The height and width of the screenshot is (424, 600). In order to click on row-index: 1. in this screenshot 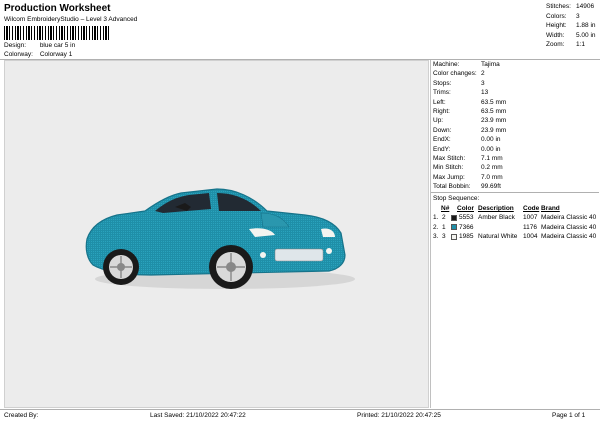, I will do `click(436, 218)`.